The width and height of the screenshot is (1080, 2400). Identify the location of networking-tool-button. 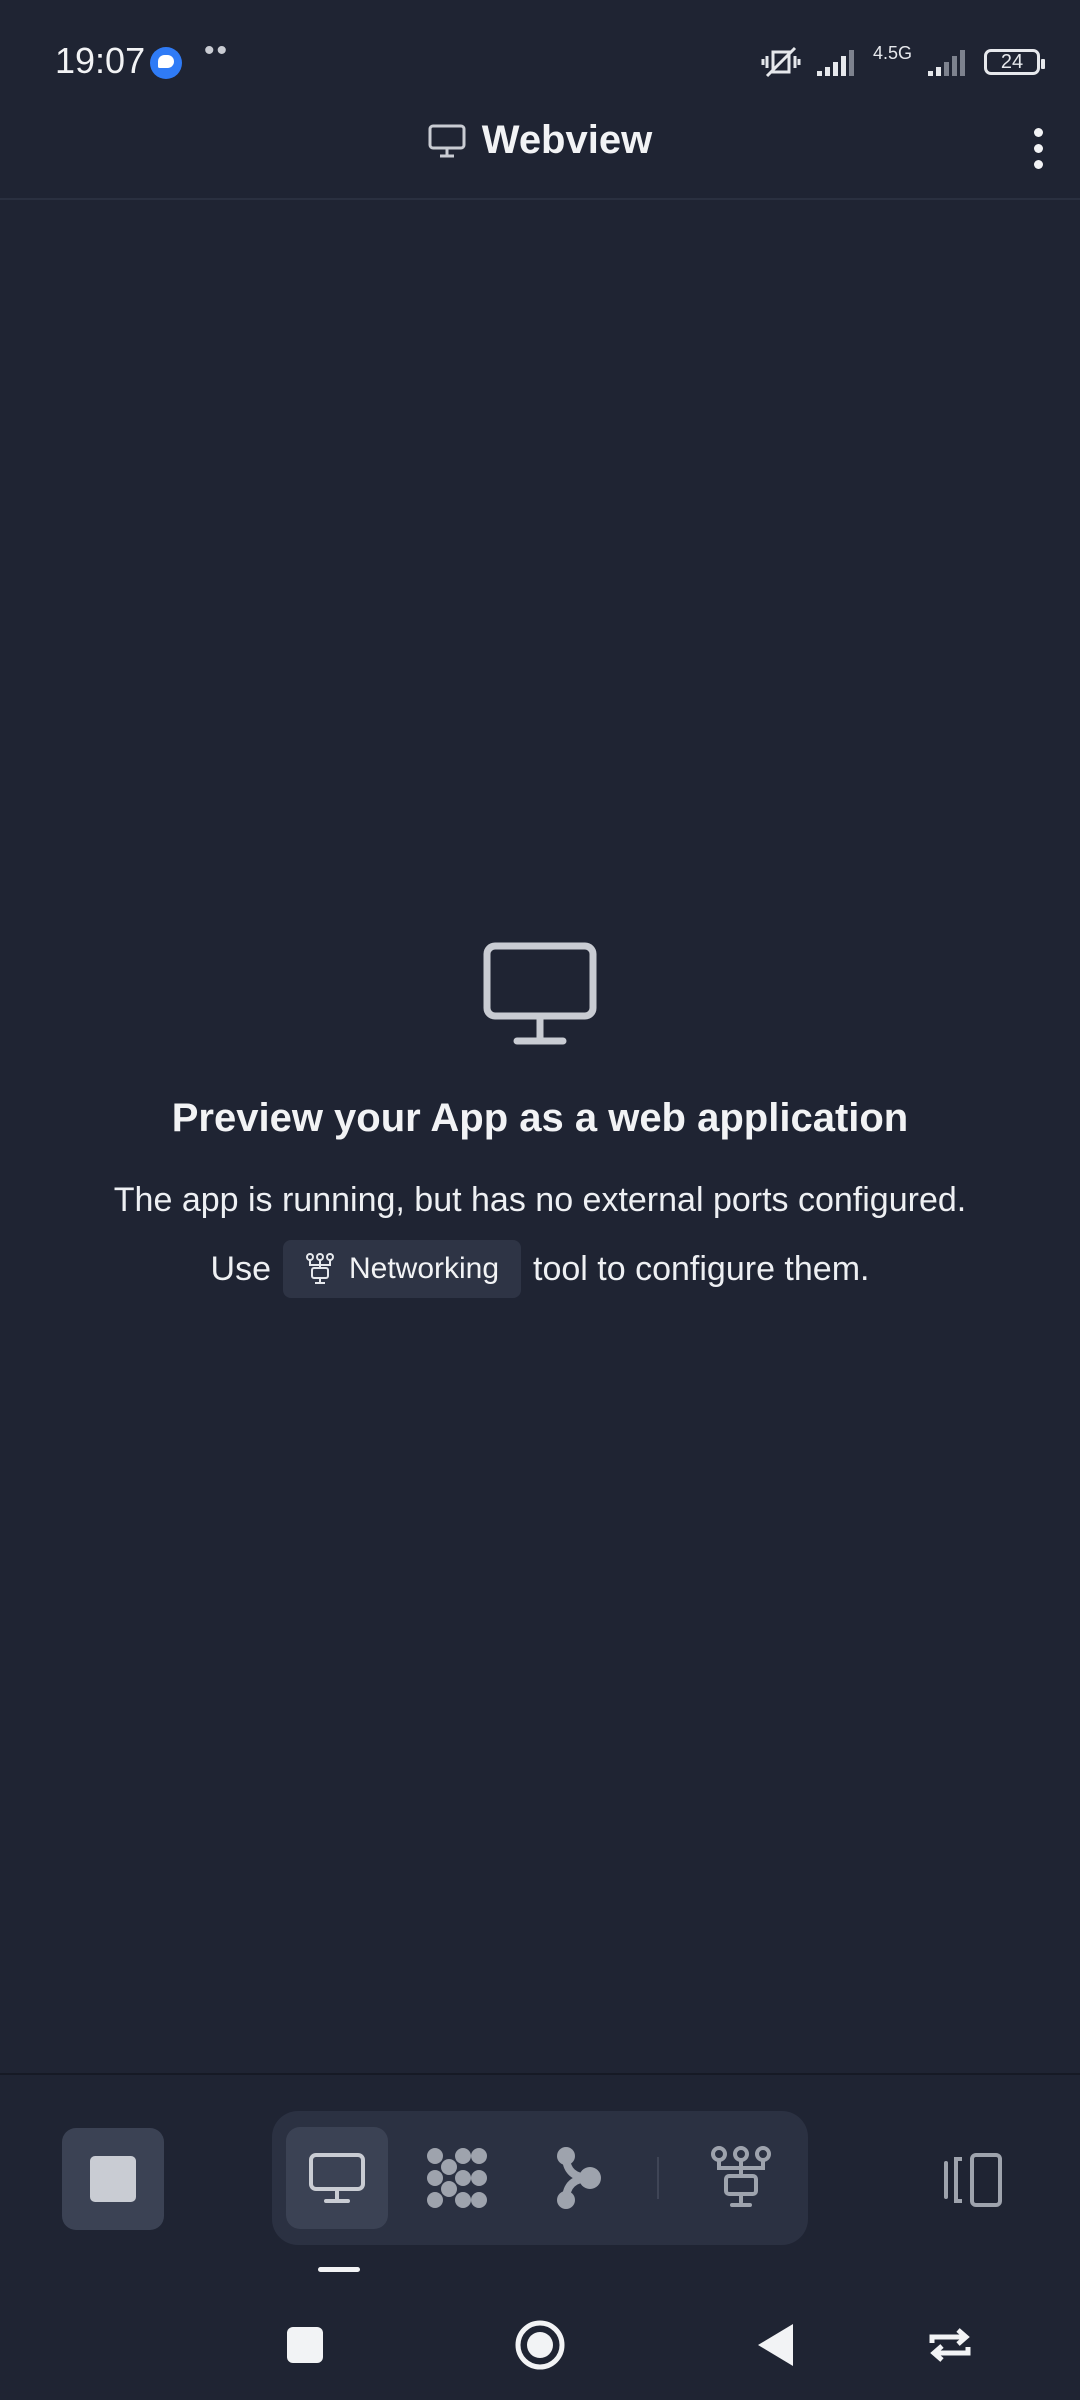
(741, 2178).